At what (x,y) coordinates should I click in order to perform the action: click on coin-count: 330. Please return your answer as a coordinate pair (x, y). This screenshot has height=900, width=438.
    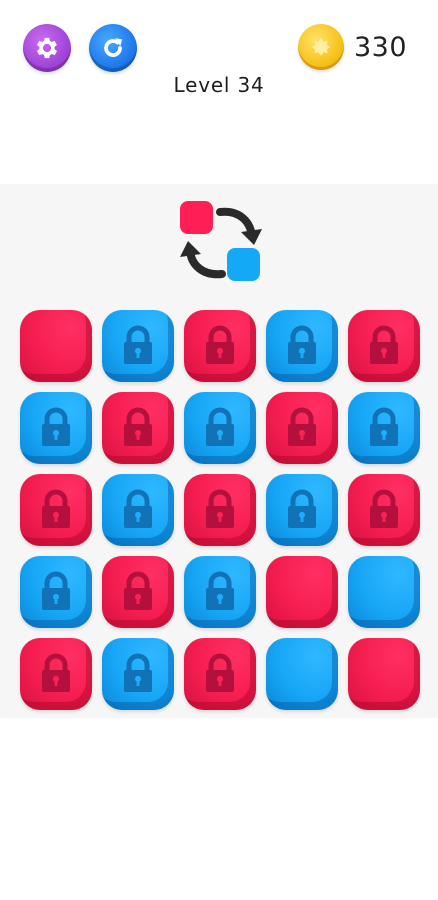
    Looking at the image, I should click on (381, 47).